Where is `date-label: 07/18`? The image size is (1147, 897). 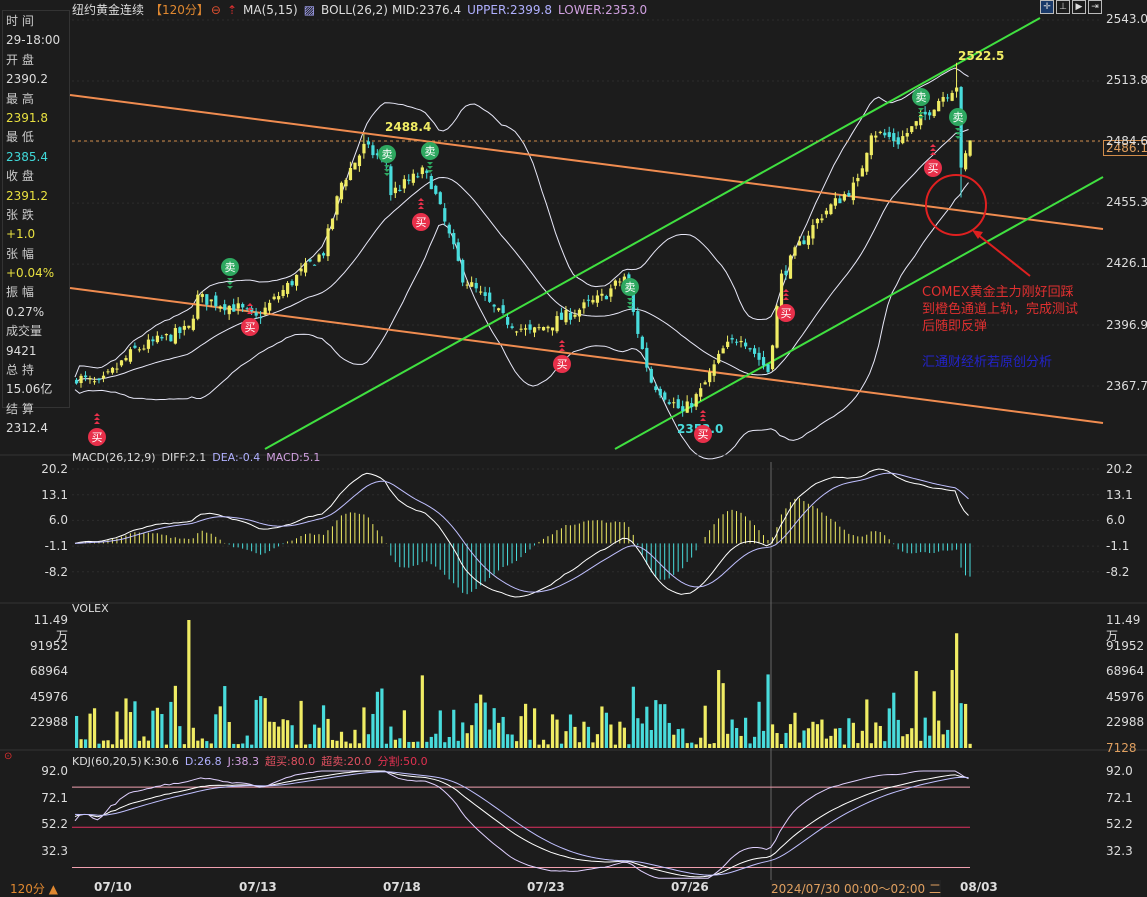
date-label: 07/18 is located at coordinates (402, 887).